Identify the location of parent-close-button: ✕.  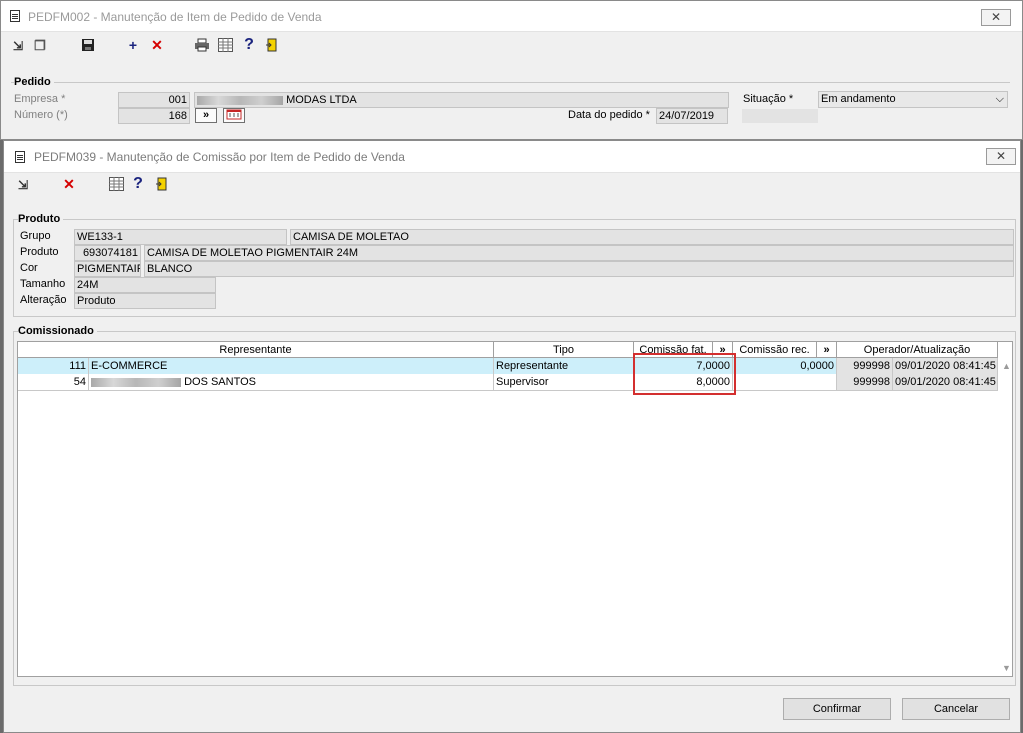
(996, 17).